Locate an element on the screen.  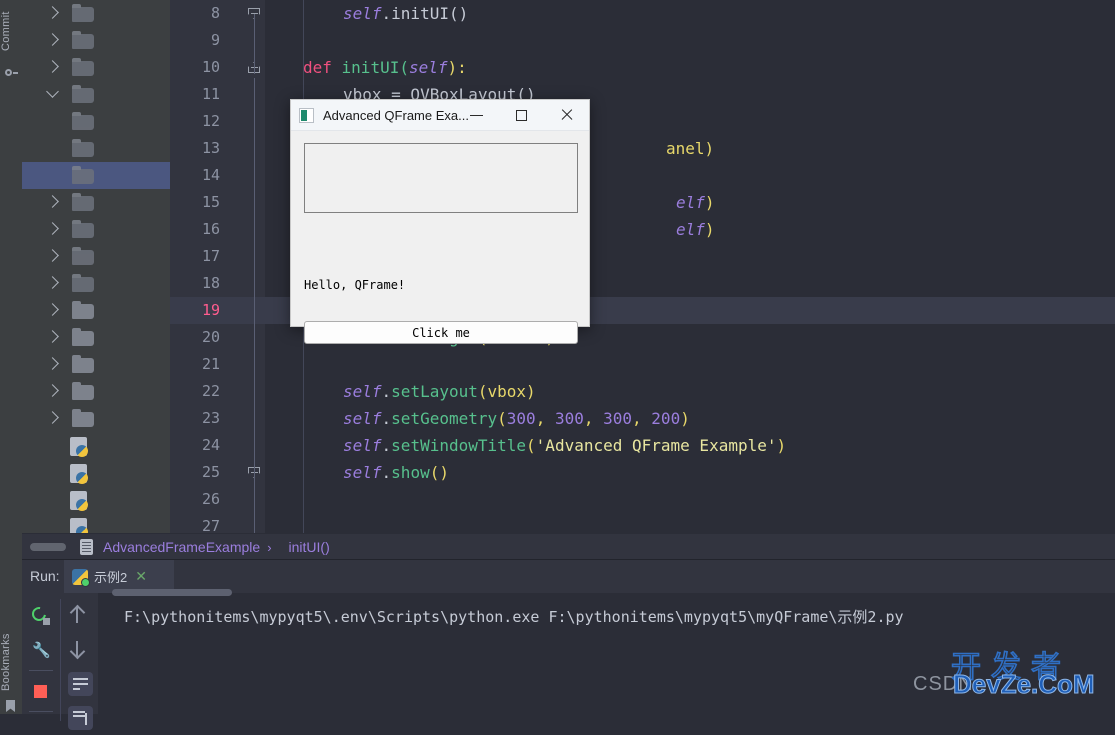
token-tail: anel) is located at coordinates (690, 148).